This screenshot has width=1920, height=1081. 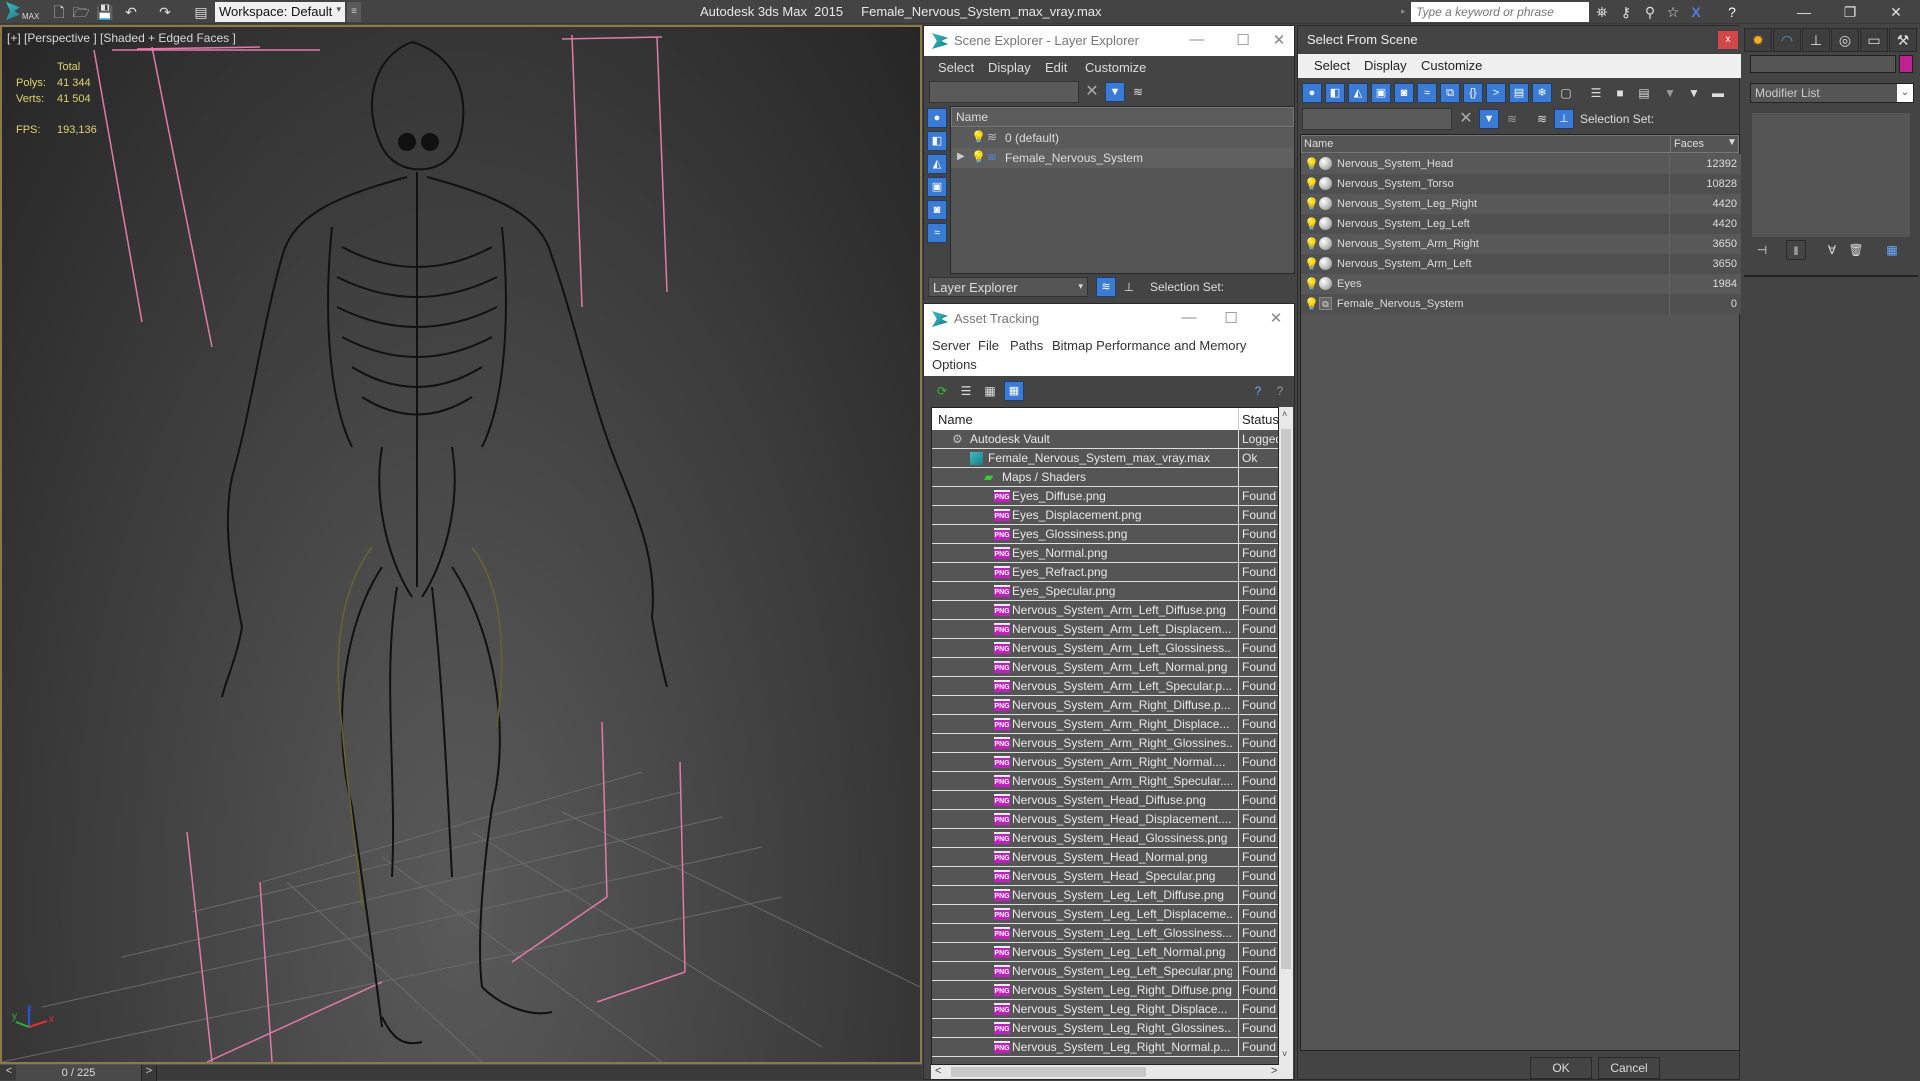 I want to click on filter-options-icon: ▼, so click(x=1694, y=93).